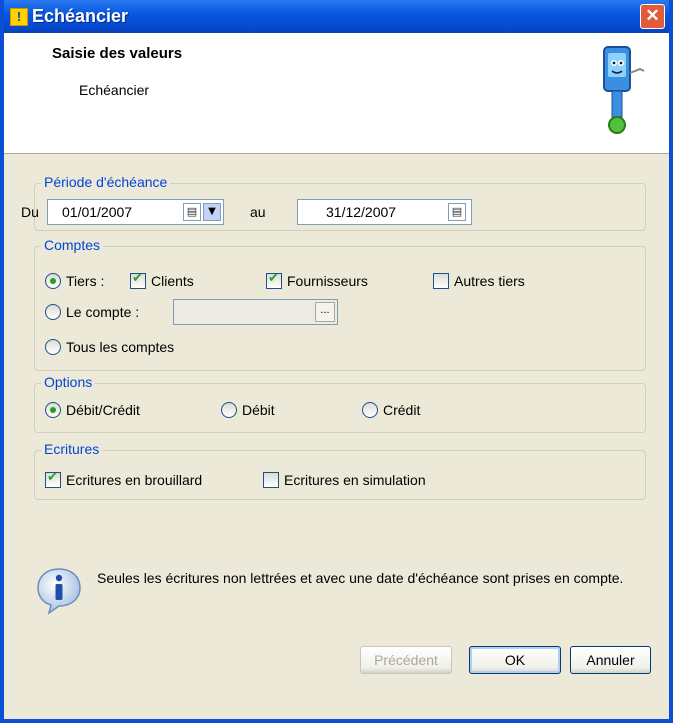 Image resolution: width=673 pixels, height=723 pixels. Describe the element at coordinates (53, 312) in the screenshot. I see `le-compte-radio` at that location.